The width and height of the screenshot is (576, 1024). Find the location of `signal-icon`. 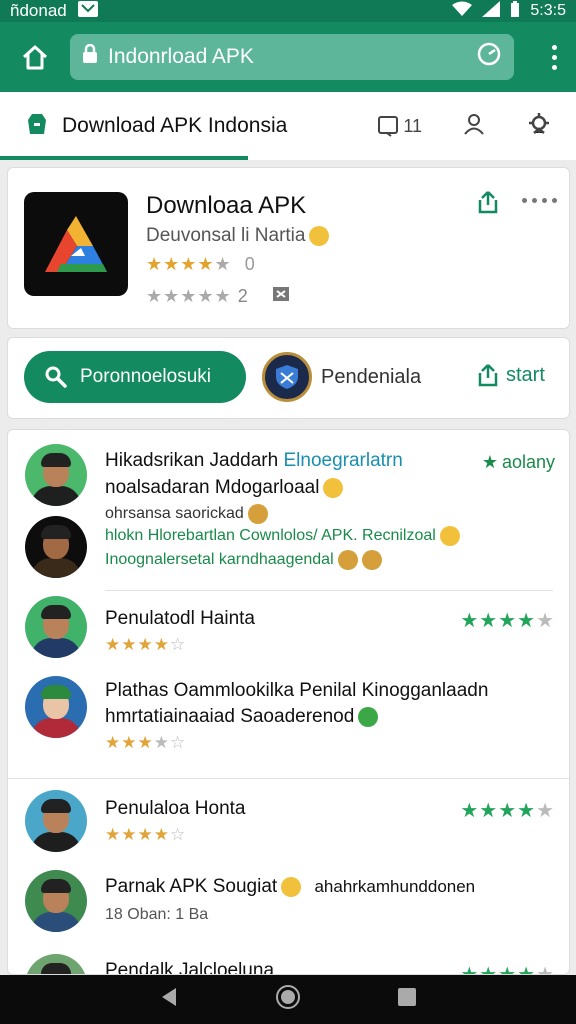

signal-icon is located at coordinates (491, 11).